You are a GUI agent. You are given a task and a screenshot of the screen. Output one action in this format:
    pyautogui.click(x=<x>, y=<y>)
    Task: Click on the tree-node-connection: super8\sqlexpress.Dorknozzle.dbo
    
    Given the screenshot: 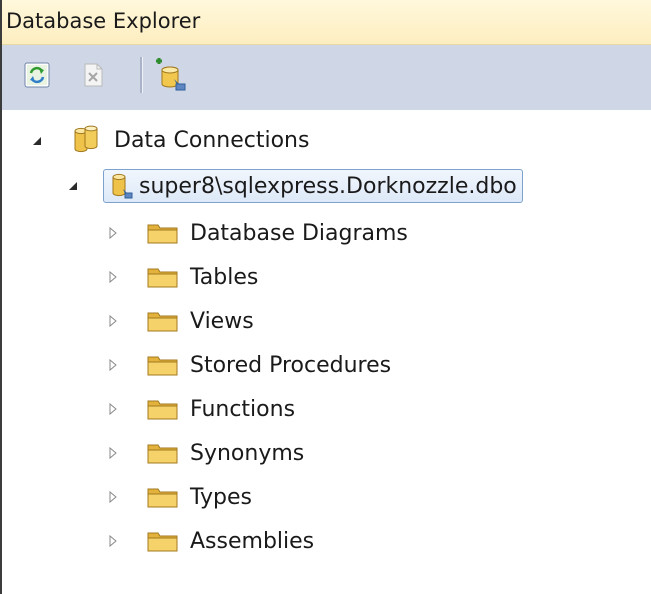 What is the action you would take?
    pyautogui.click(x=313, y=186)
    